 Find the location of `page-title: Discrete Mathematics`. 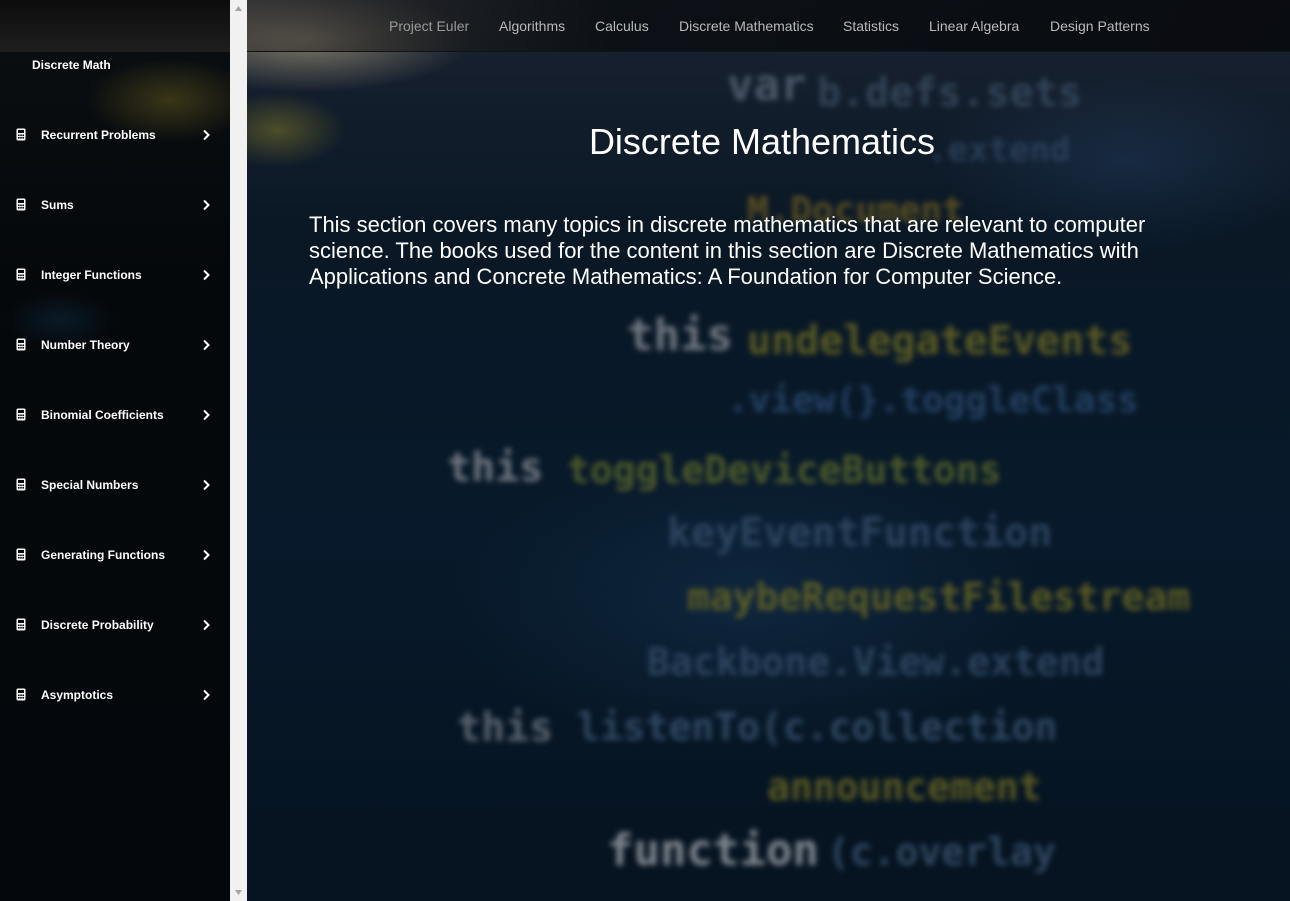

page-title: Discrete Mathematics is located at coordinates (762, 141).